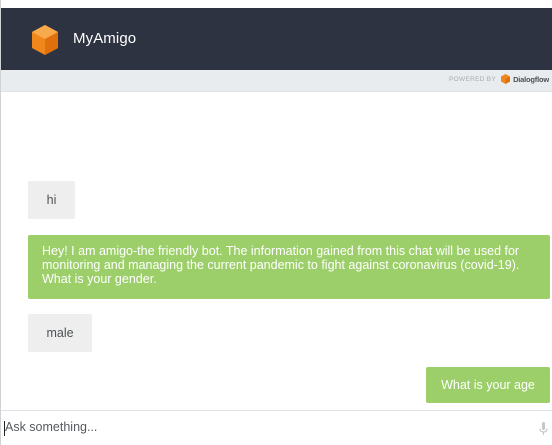  Describe the element at coordinates (506, 79) in the screenshot. I see `dialogflow-icon` at that location.